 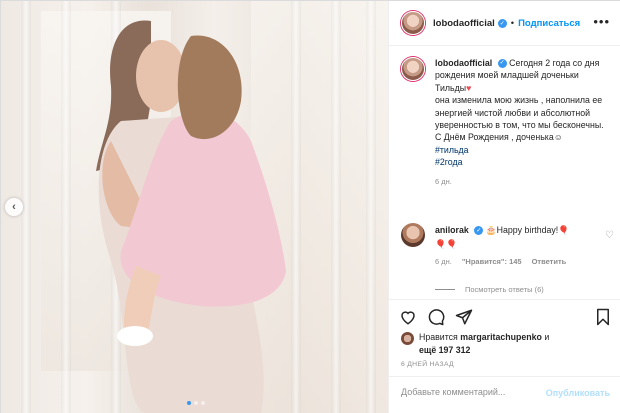 What do you see at coordinates (549, 23) in the screenshot?
I see `follow-button: Подписаться` at bounding box center [549, 23].